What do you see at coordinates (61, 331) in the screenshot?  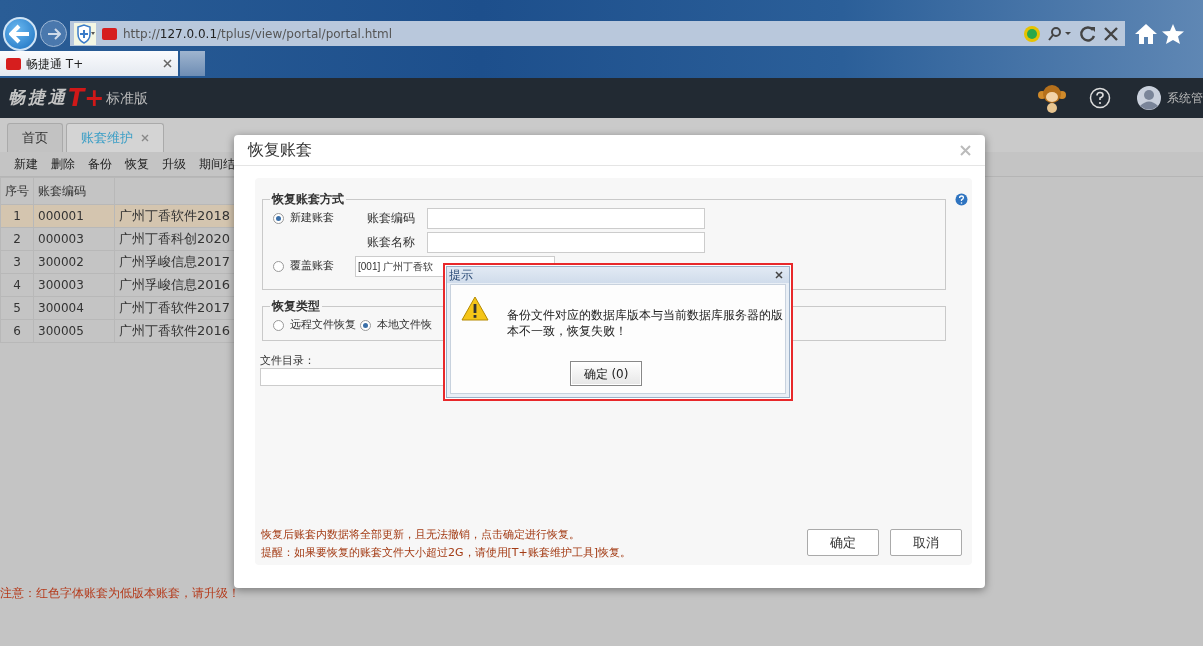 I see `table-cell: 300005` at bounding box center [61, 331].